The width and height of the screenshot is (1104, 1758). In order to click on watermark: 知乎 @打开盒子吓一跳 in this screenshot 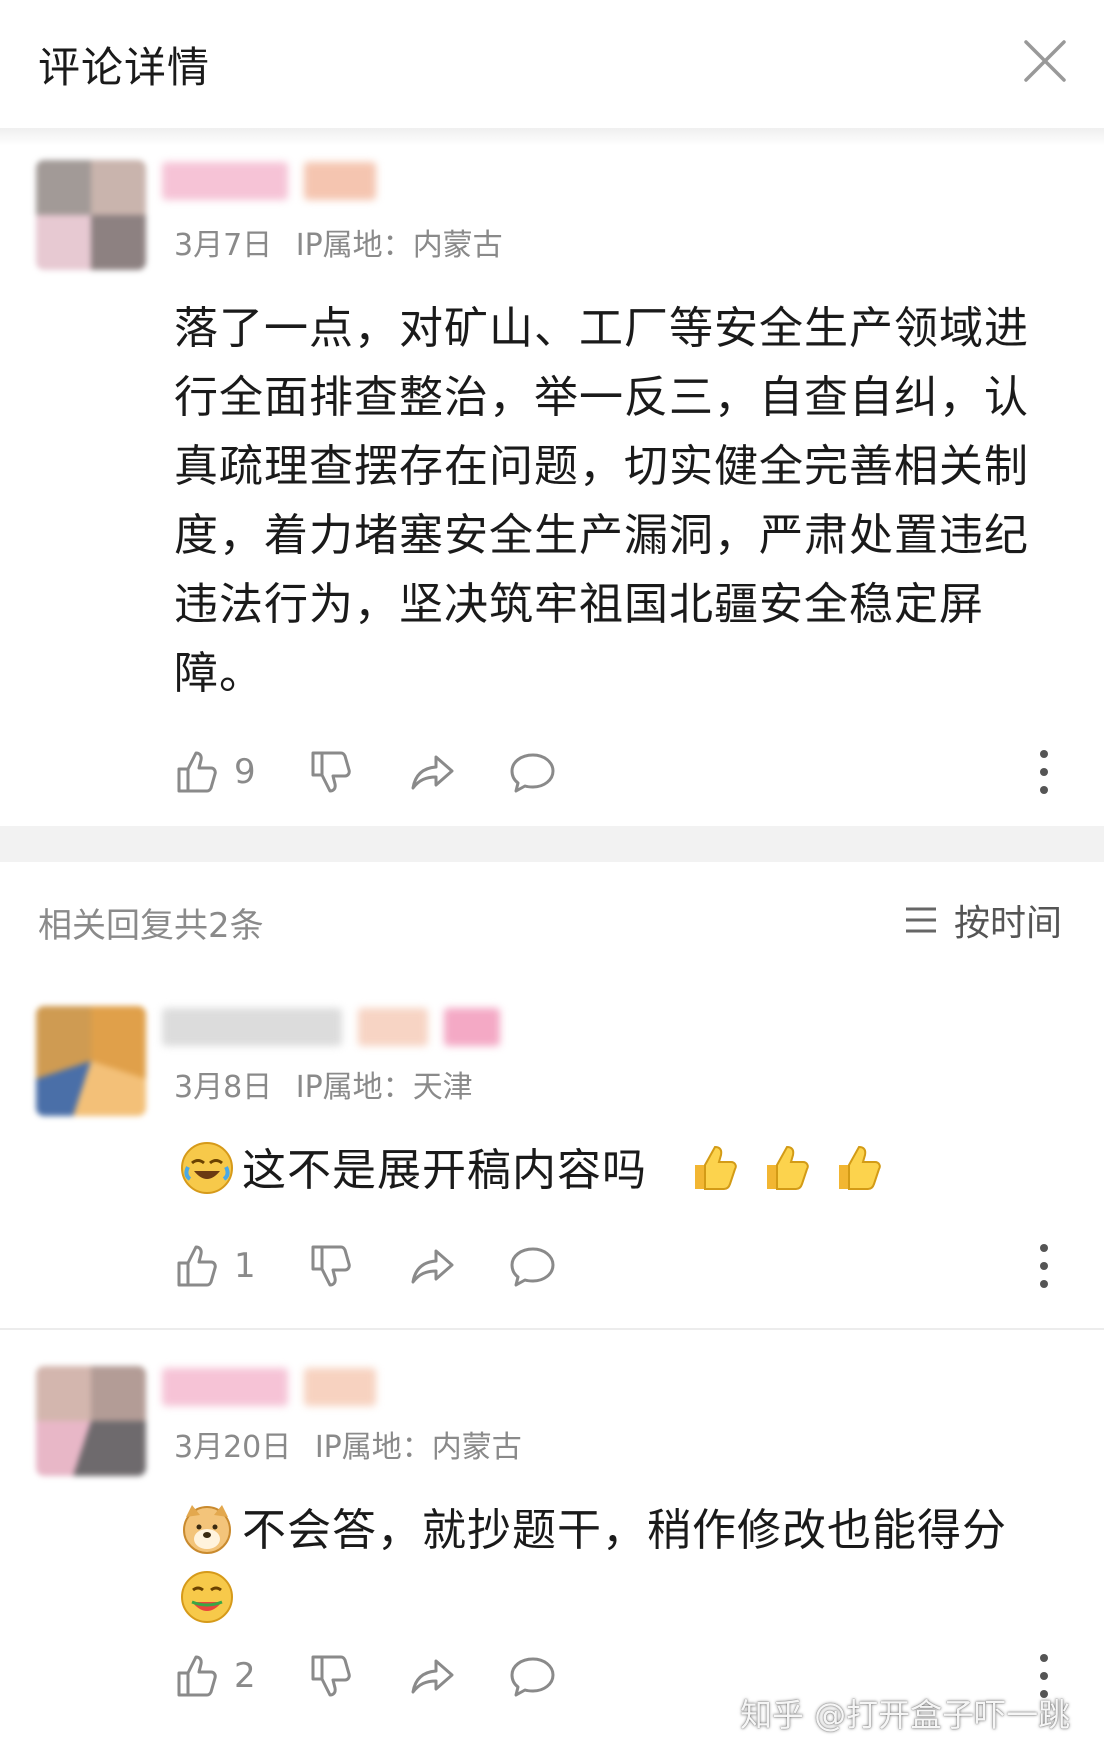, I will do `click(905, 1715)`.